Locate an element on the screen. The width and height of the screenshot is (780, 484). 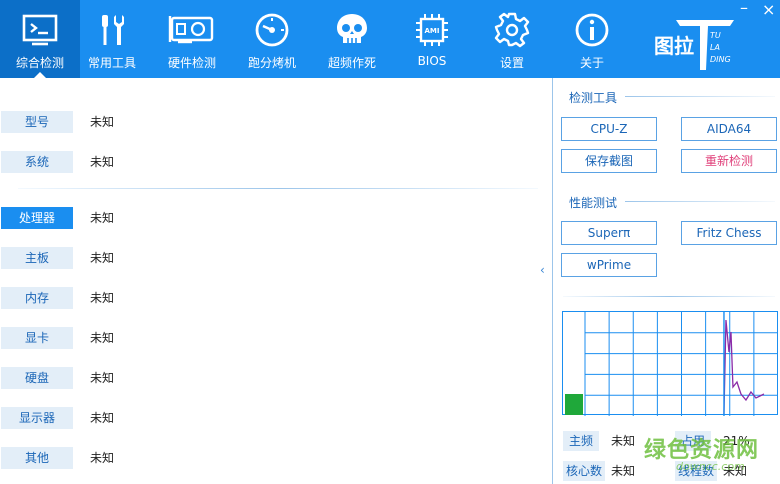
info-row-gpu: 显卡 未知 is located at coordinates (270, 338).